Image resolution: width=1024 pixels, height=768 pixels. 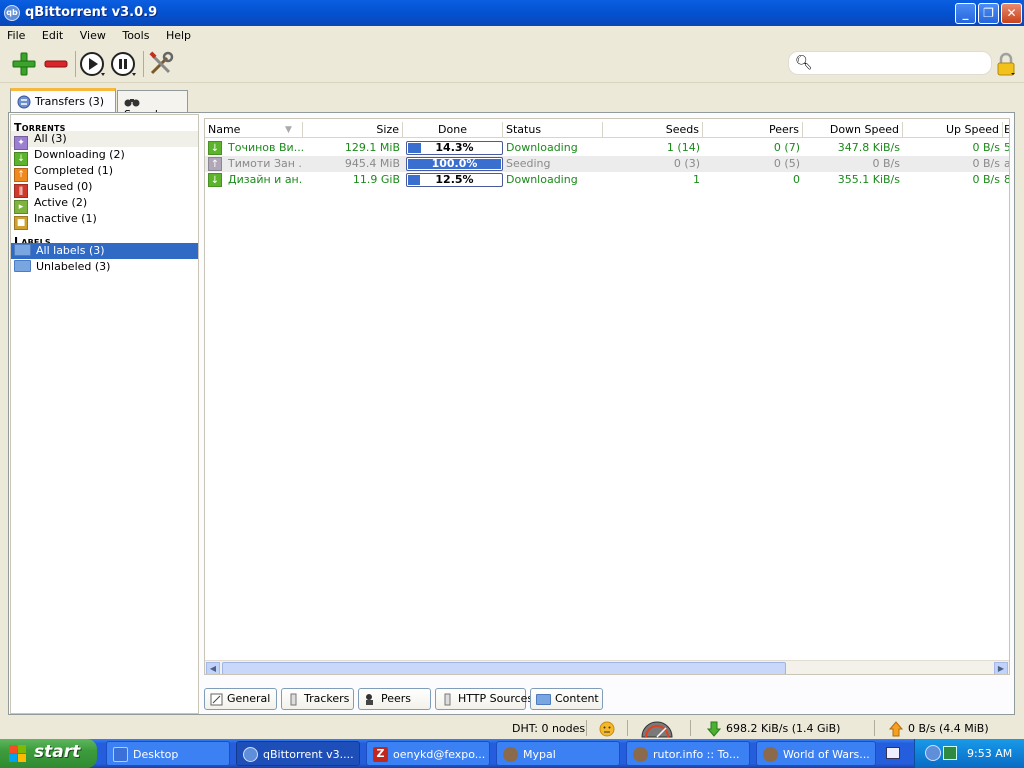 What do you see at coordinates (528, 163) in the screenshot?
I see `torrent-status: Seeding` at bounding box center [528, 163].